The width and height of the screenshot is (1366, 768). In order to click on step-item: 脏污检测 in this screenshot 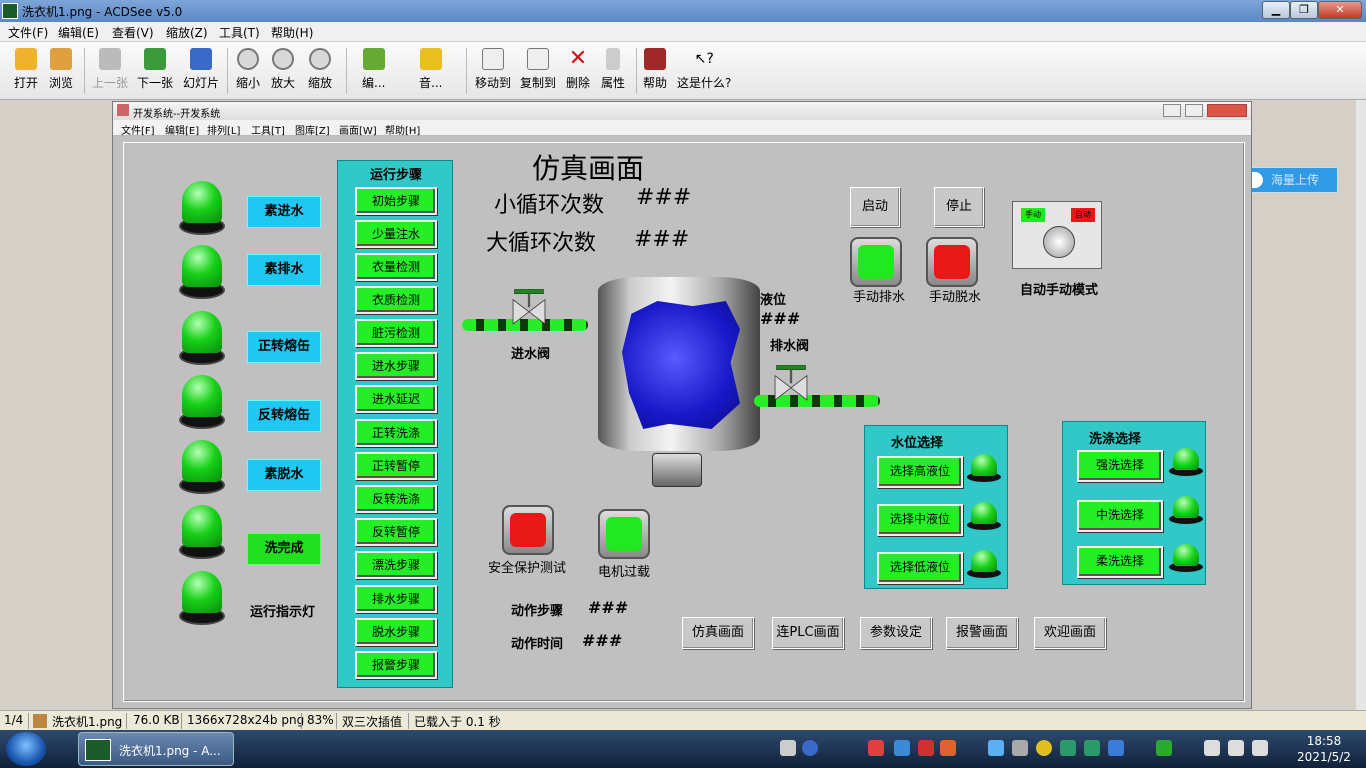, I will do `click(396, 333)`.